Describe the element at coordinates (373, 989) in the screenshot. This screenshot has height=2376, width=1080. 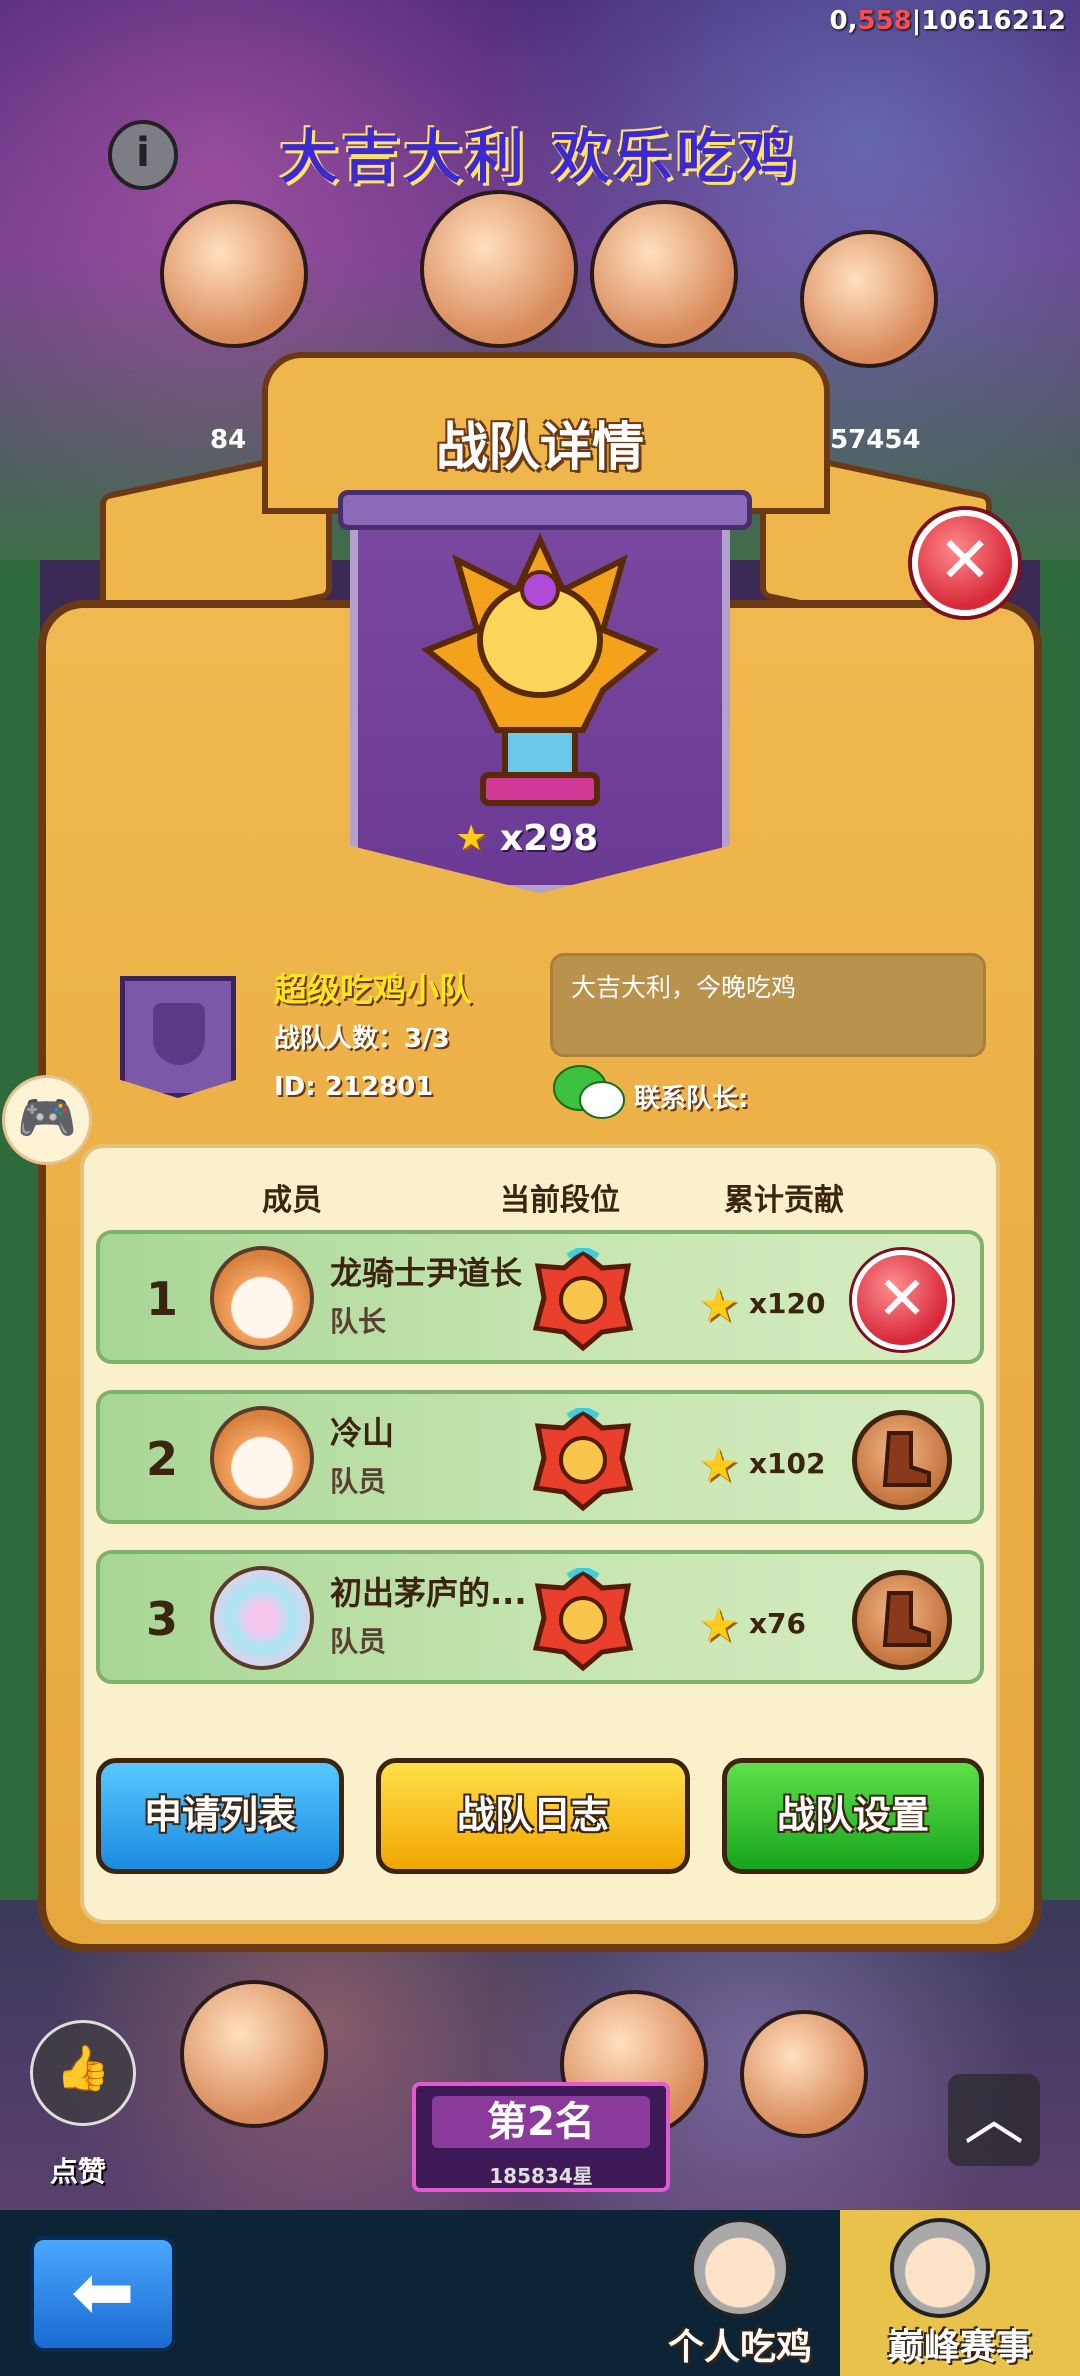
I see `team-name: 超级吃鸡小队` at that location.